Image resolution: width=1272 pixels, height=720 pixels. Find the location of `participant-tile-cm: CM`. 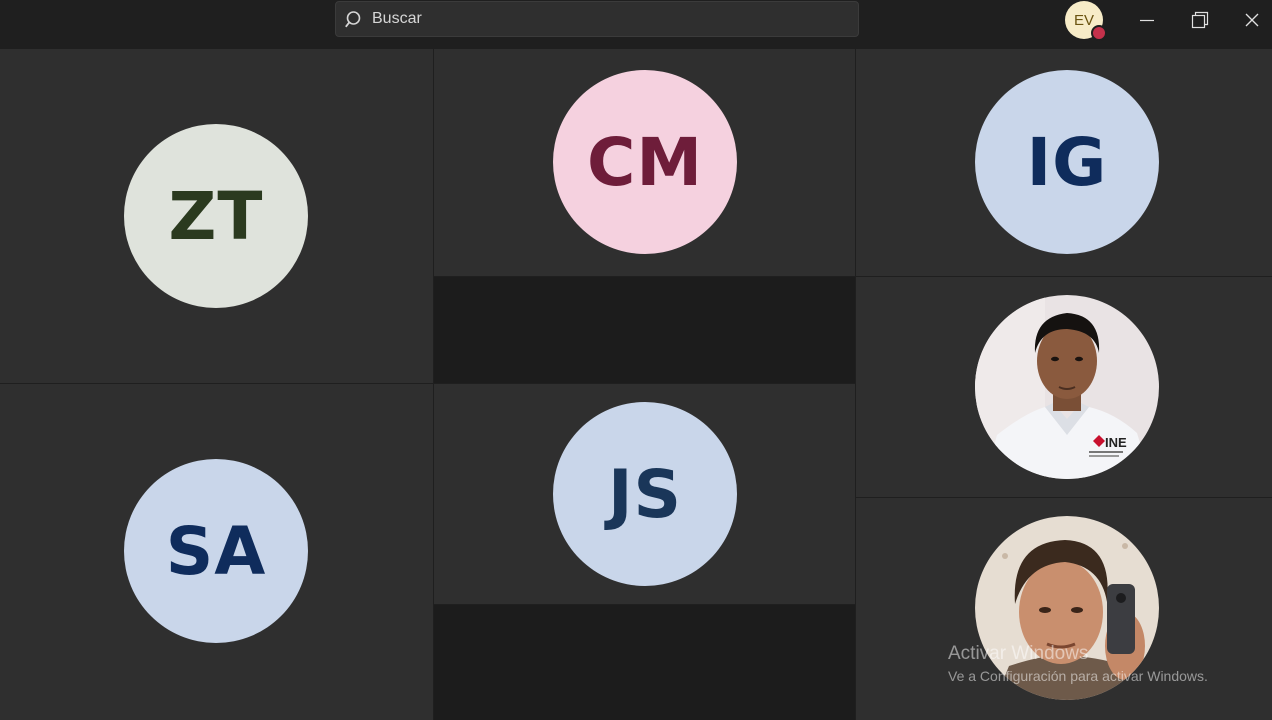

participant-tile-cm: CM is located at coordinates (644, 162).